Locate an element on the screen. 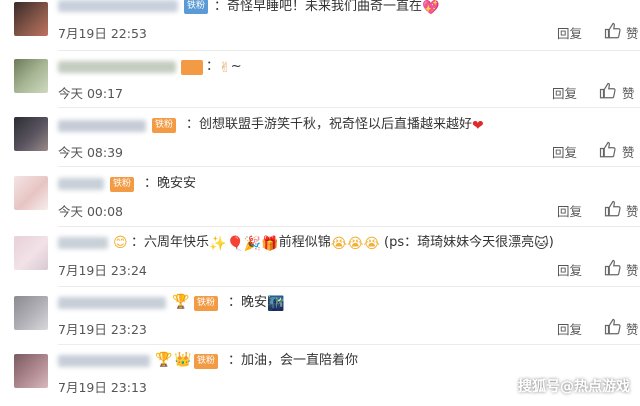 The width and height of the screenshot is (640, 406). comment-item: 铁粉 ：晚安安 今天 00:08 回复 赞 is located at coordinates (320, 196).